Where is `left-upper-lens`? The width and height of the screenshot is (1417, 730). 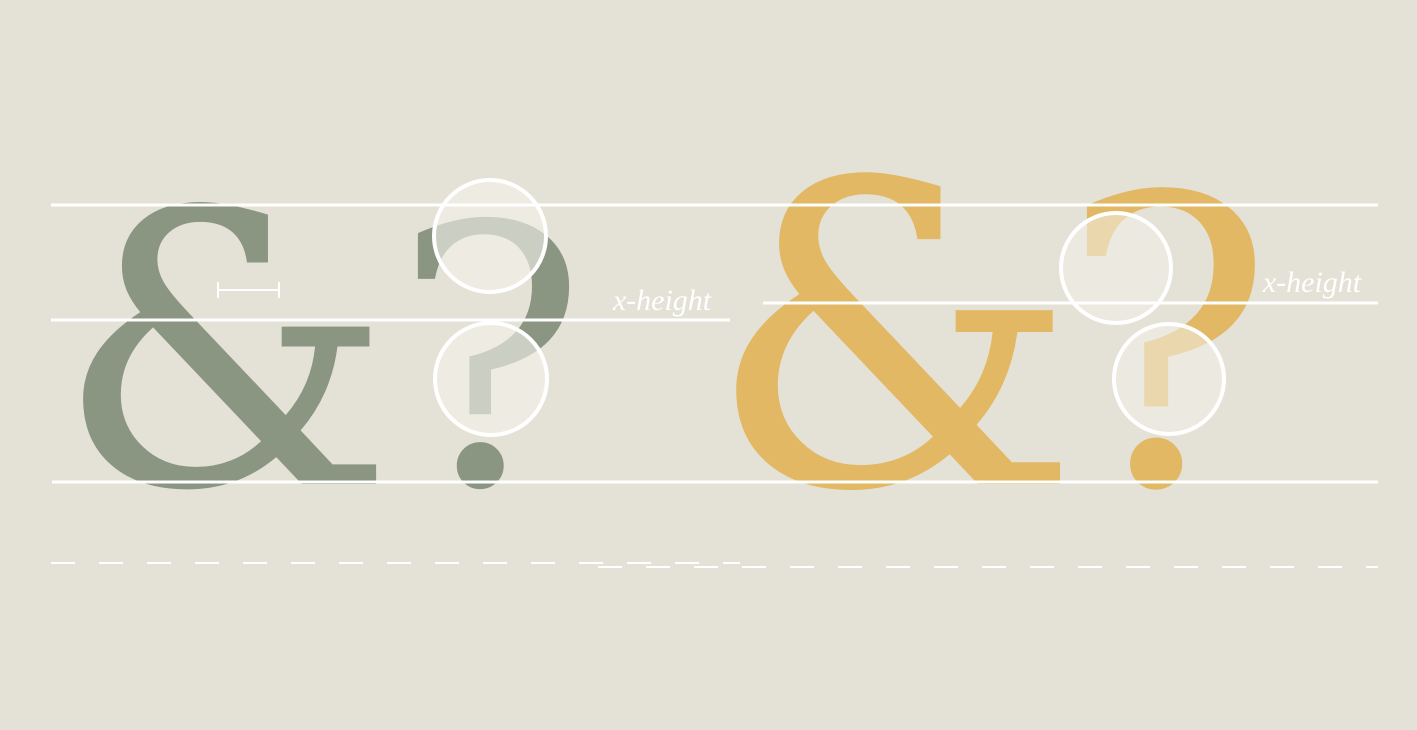 left-upper-lens is located at coordinates (490, 236).